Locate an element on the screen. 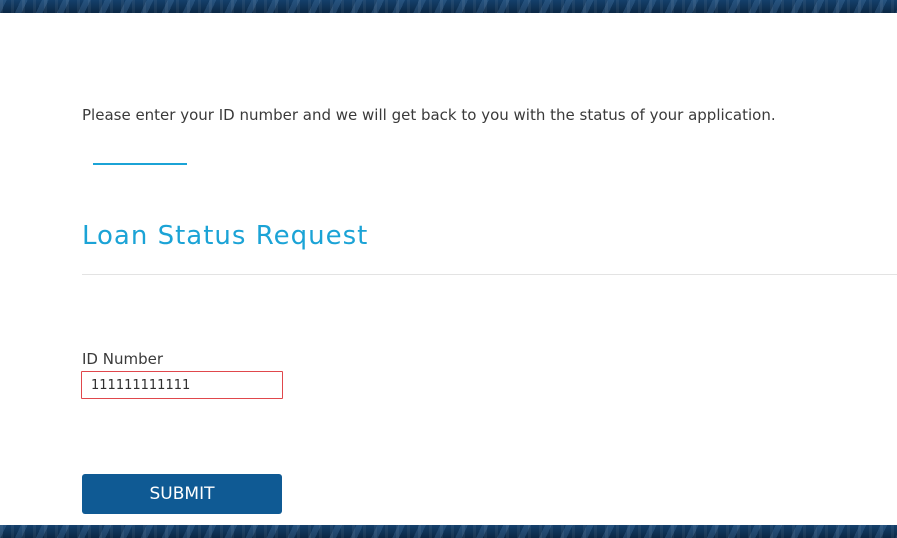 The image size is (897, 538). id-number-input is located at coordinates (182, 385).